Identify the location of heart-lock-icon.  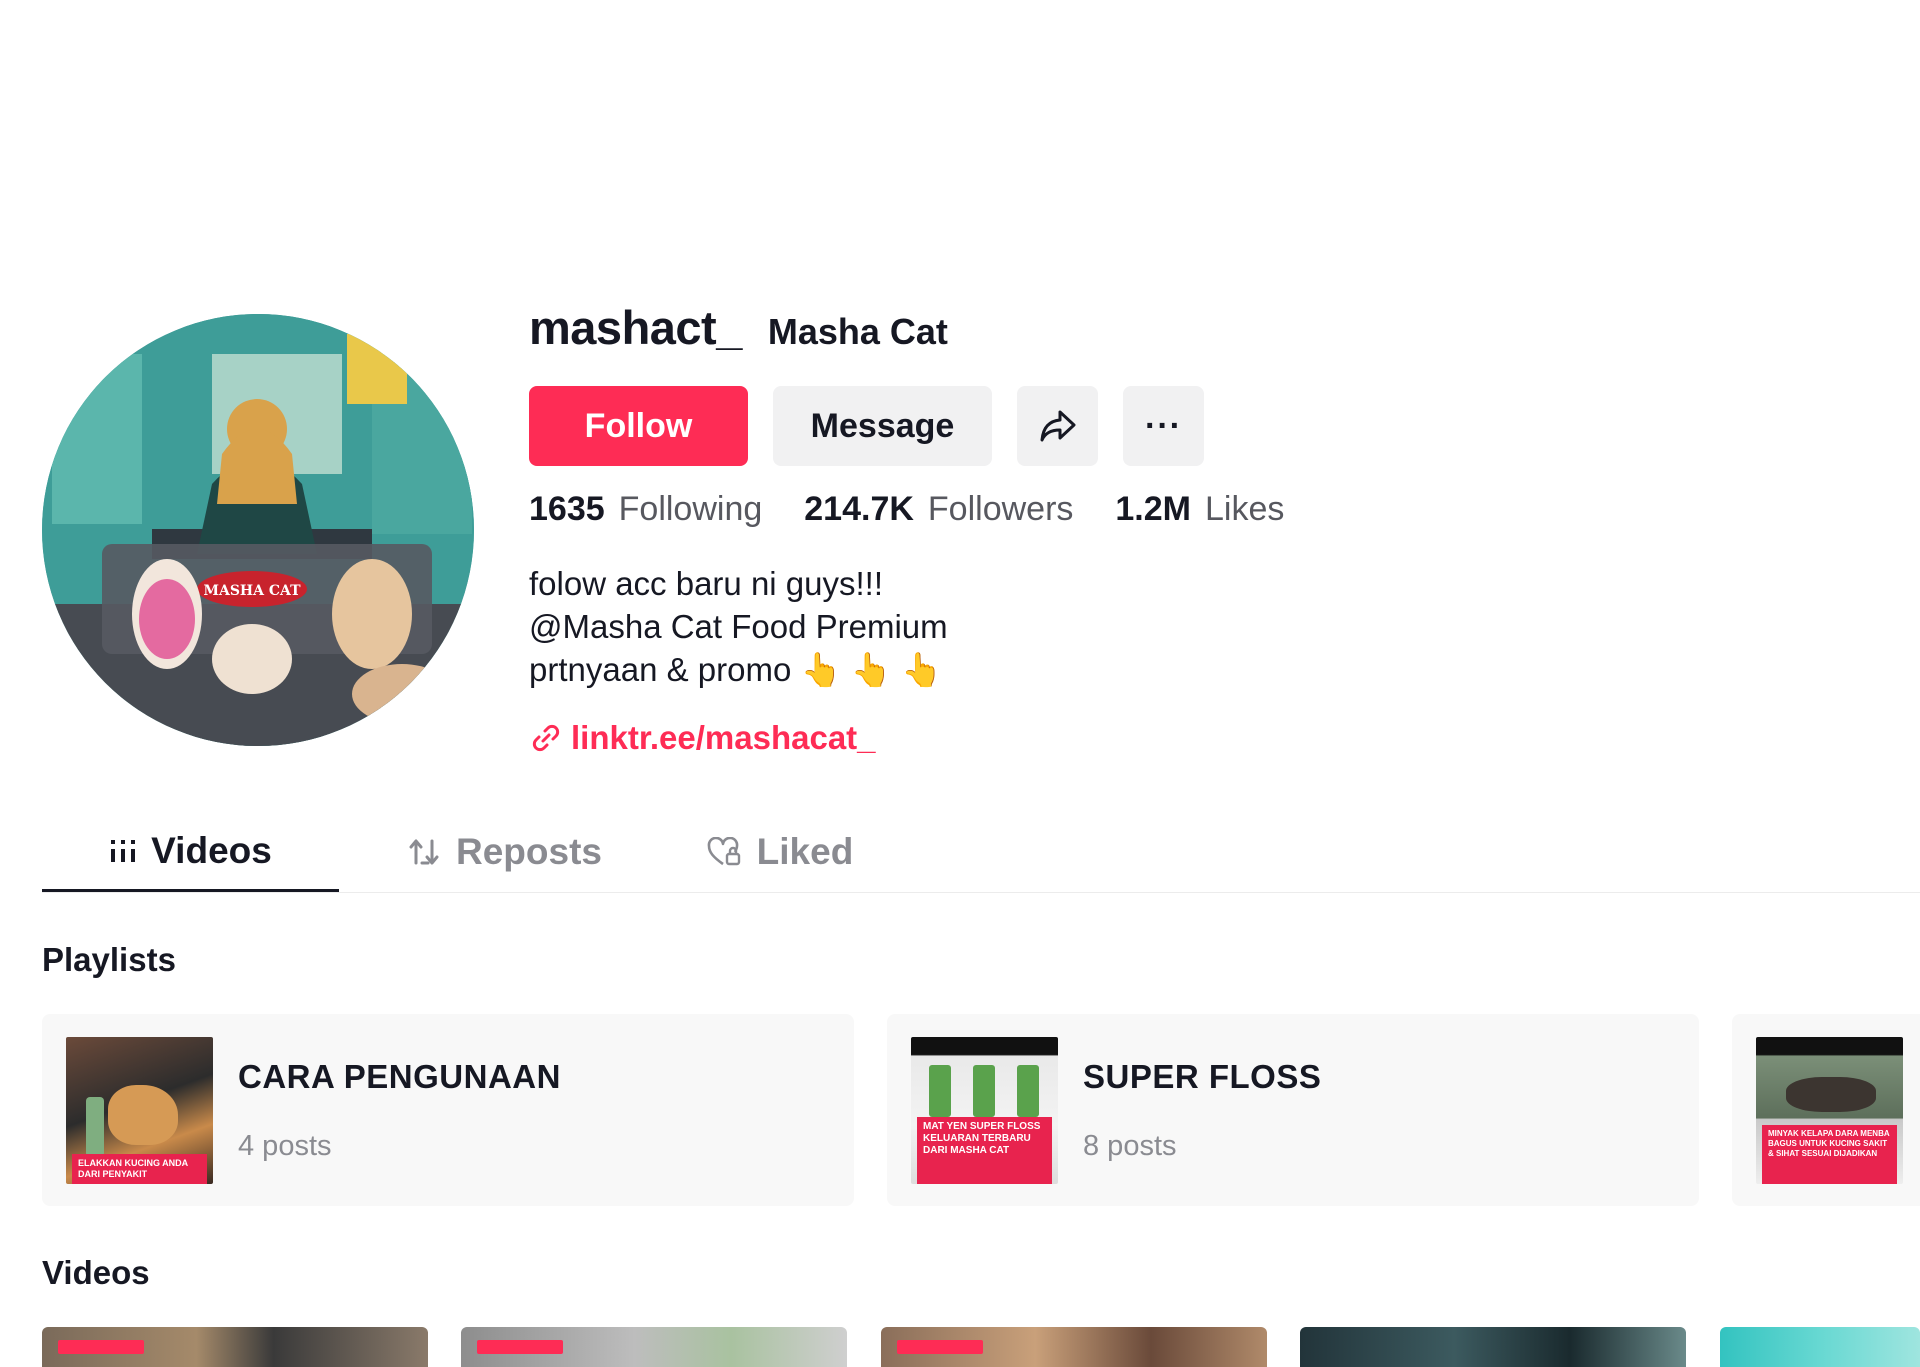
(723, 851).